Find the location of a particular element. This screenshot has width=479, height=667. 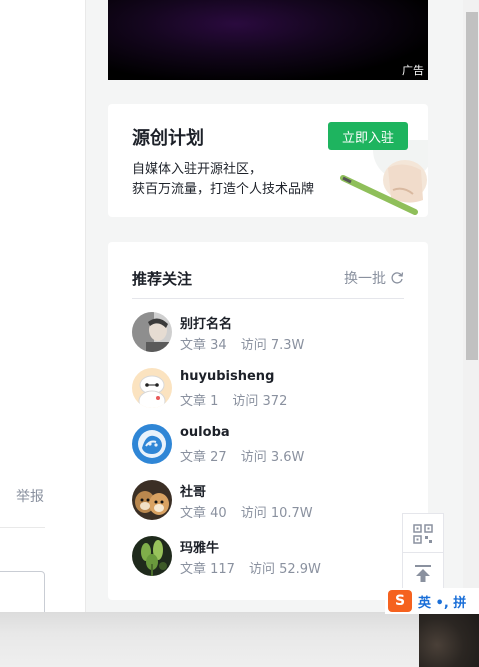

sogou-logo-icon: S is located at coordinates (400, 601).